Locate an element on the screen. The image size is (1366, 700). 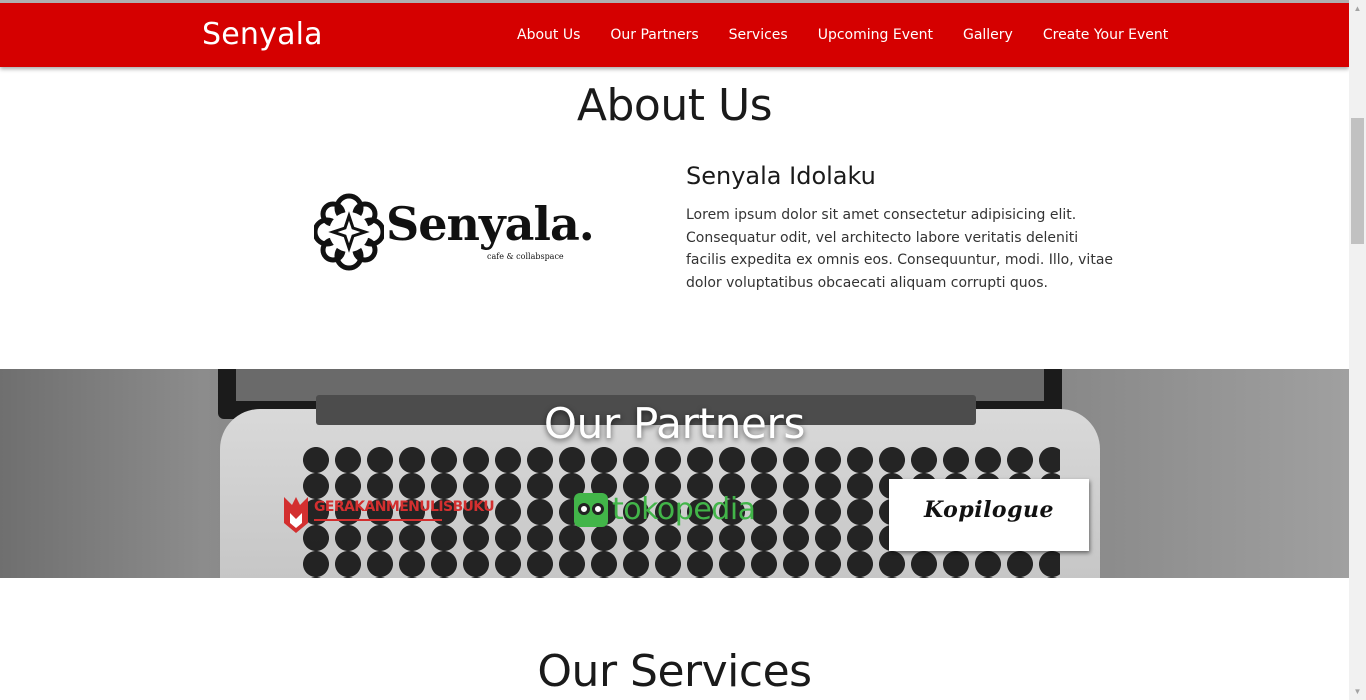
vertical-scrollbar: ▲ ▼ is located at coordinates (1357, 350).